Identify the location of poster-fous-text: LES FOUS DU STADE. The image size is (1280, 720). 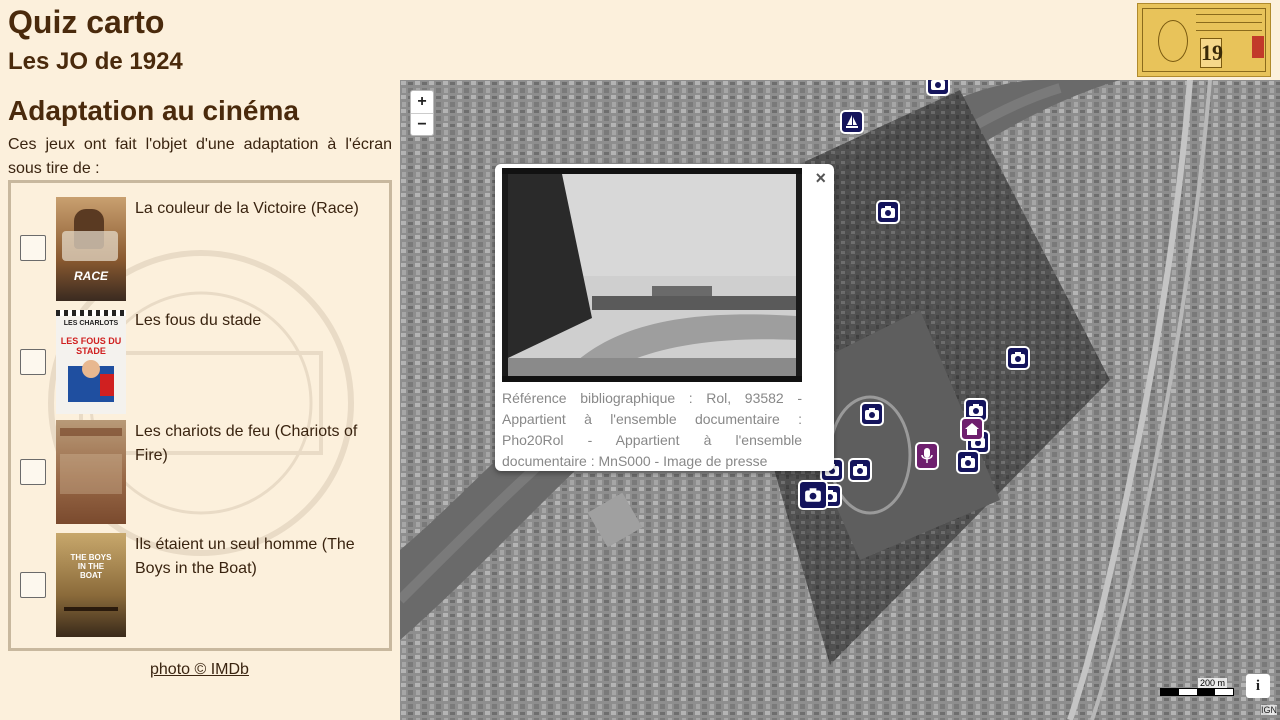
(91, 346).